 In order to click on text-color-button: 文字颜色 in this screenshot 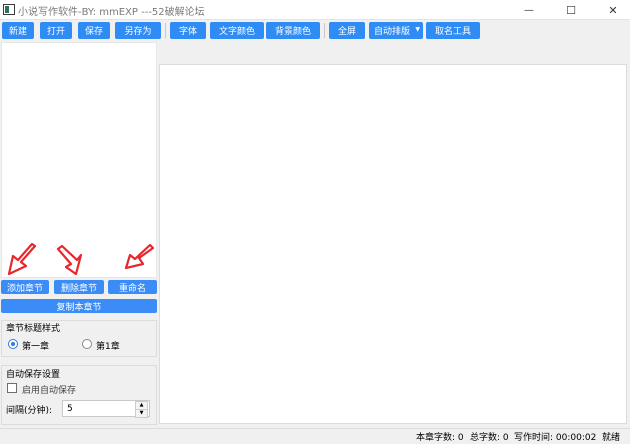, I will do `click(237, 30)`.